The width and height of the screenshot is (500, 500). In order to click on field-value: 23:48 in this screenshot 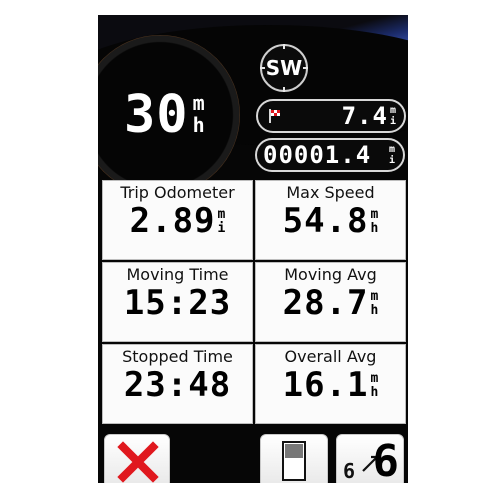, I will do `click(177, 385)`.